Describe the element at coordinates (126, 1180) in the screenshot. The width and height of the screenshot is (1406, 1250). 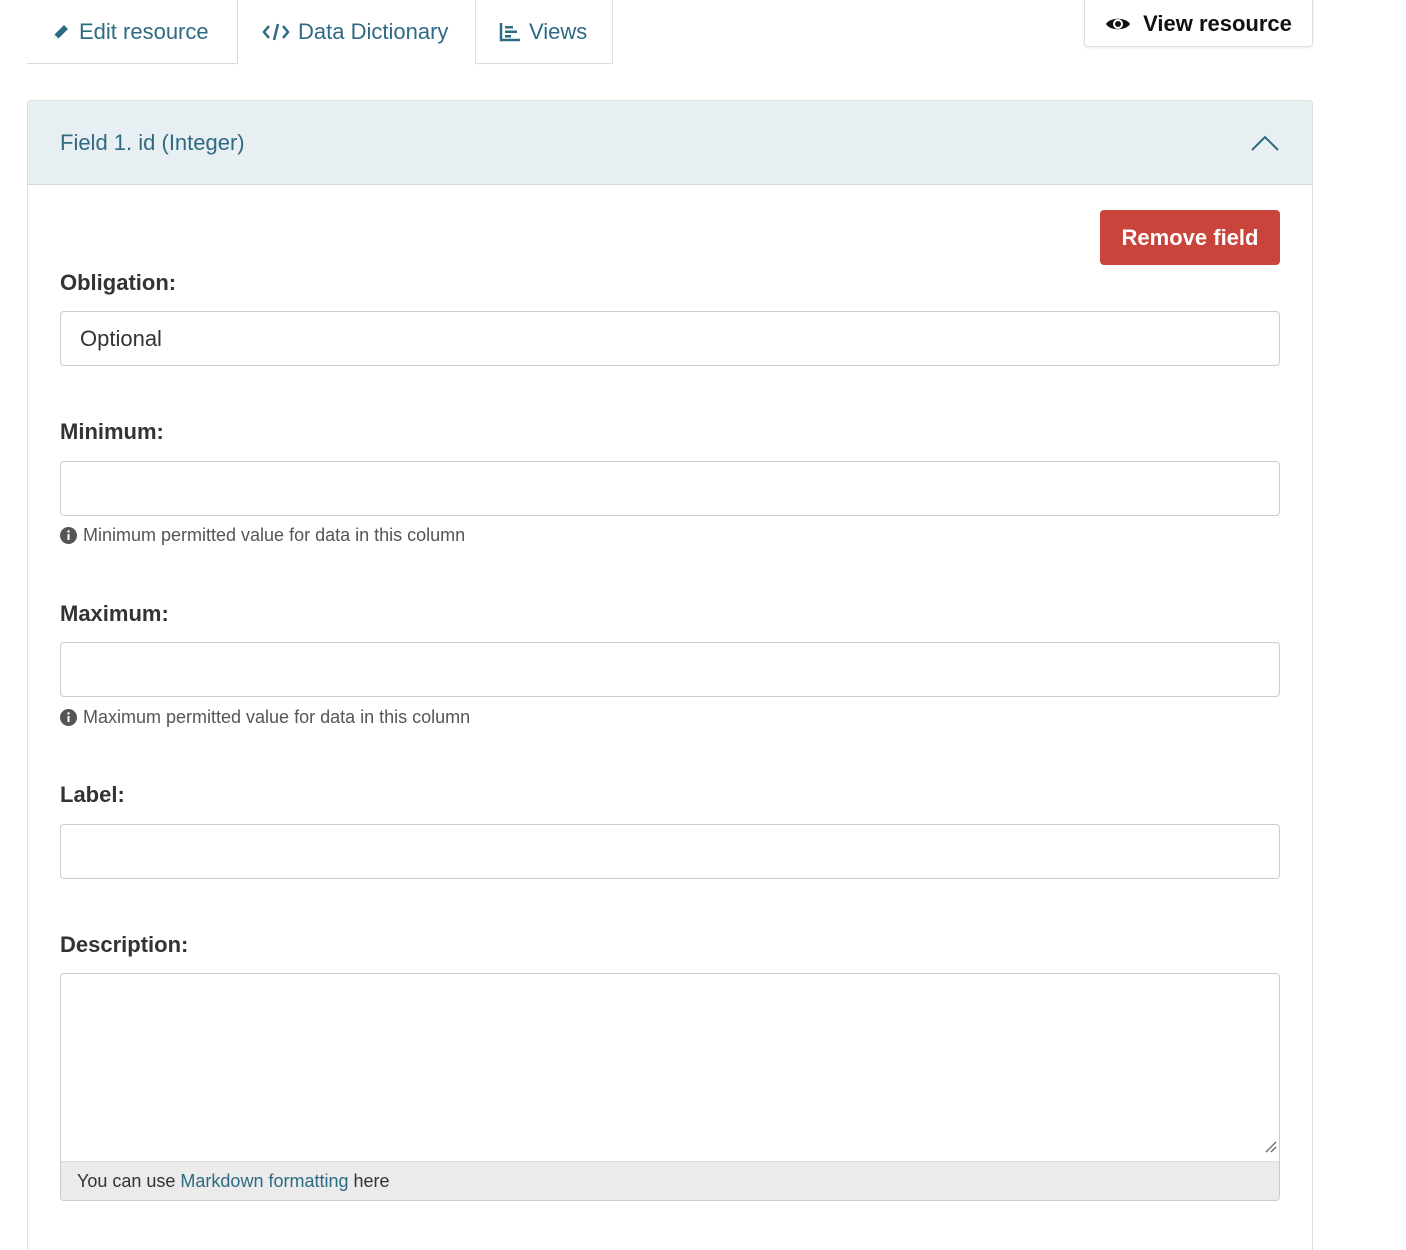
I see `markdown-hint-prefix: You can use` at that location.